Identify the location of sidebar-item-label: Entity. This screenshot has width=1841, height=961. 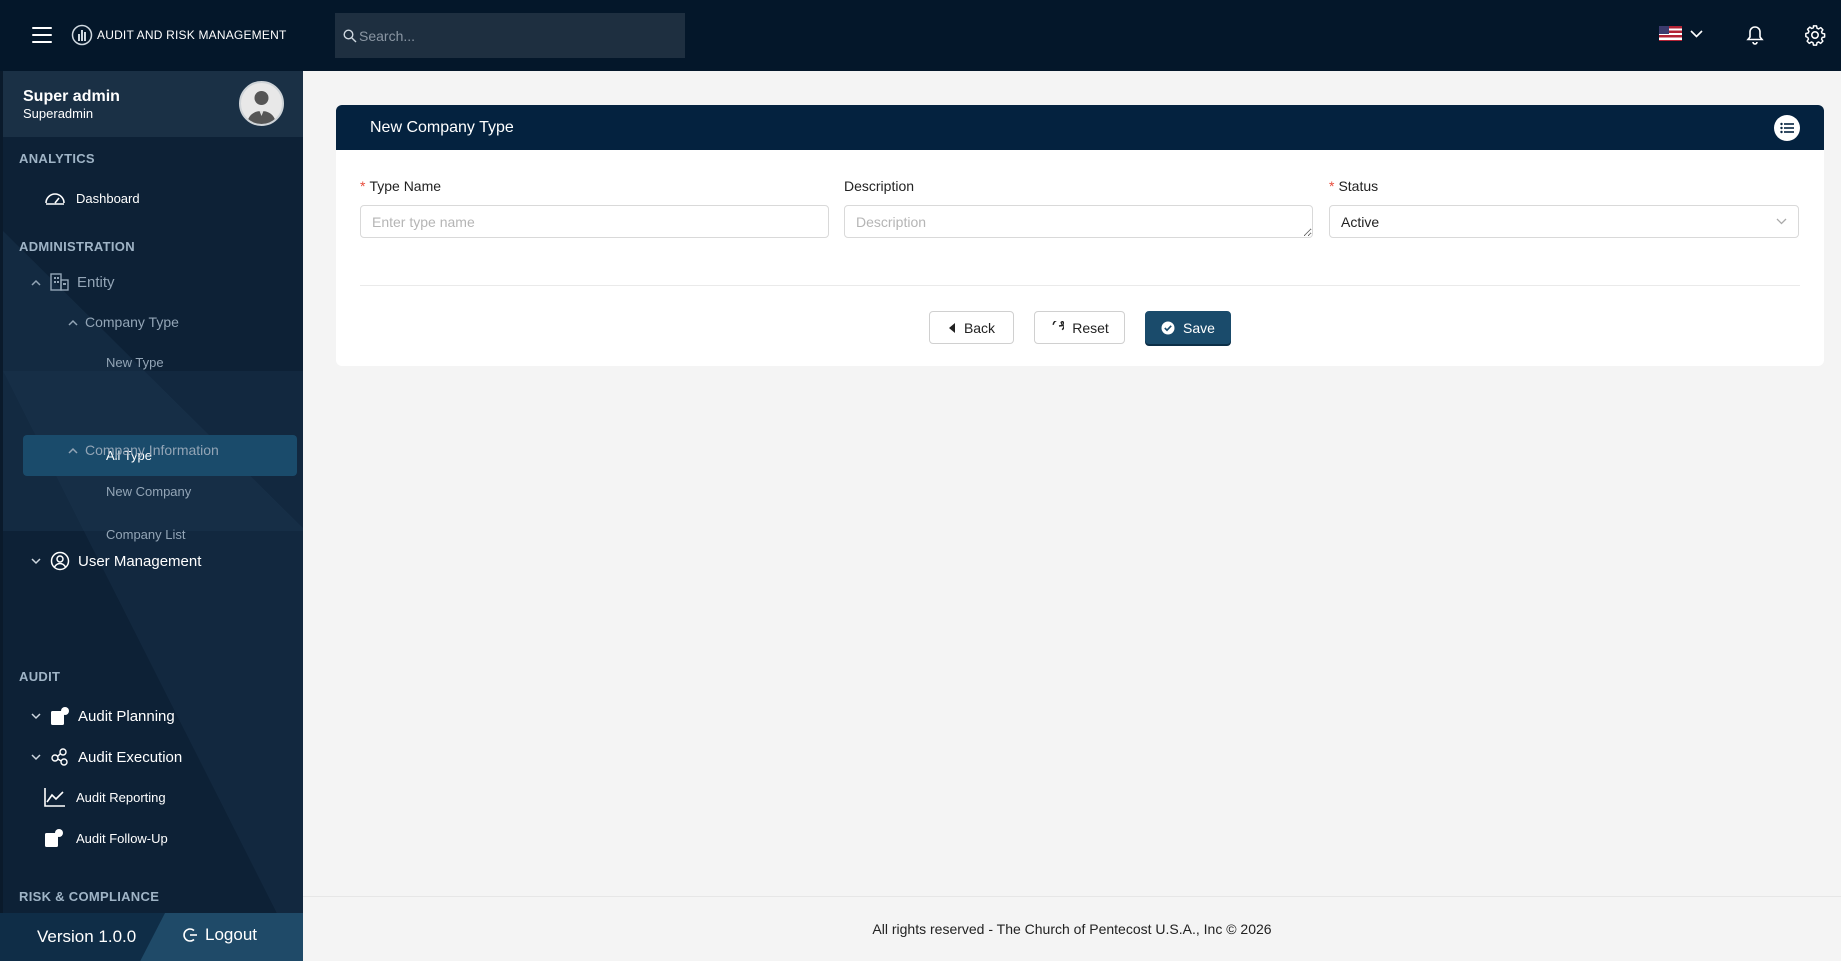
(96, 282).